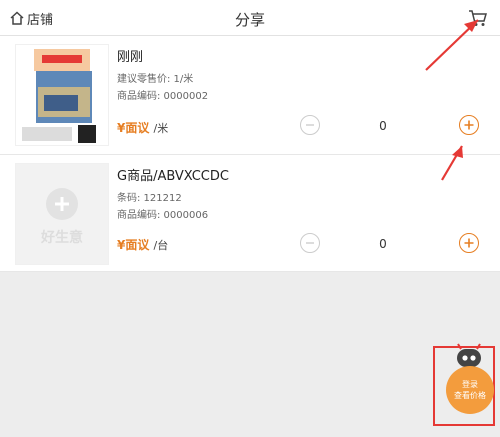  I want to click on page-title: 分享, so click(249, 20).